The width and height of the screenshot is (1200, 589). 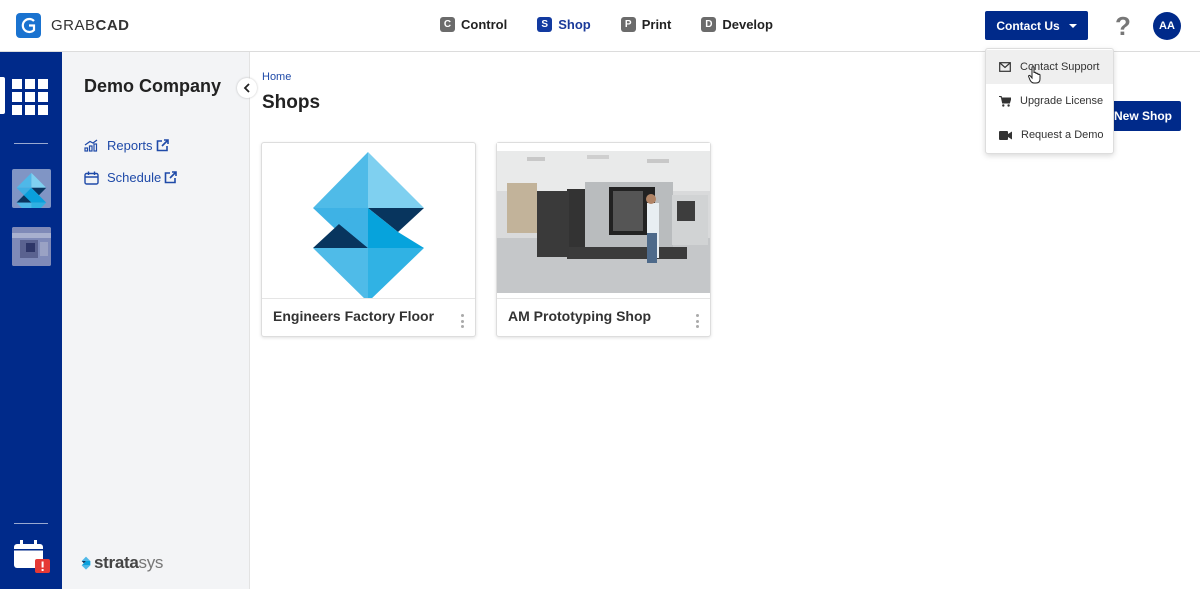 I want to click on menu-item-label: Upgrade License, so click(x=1062, y=101).